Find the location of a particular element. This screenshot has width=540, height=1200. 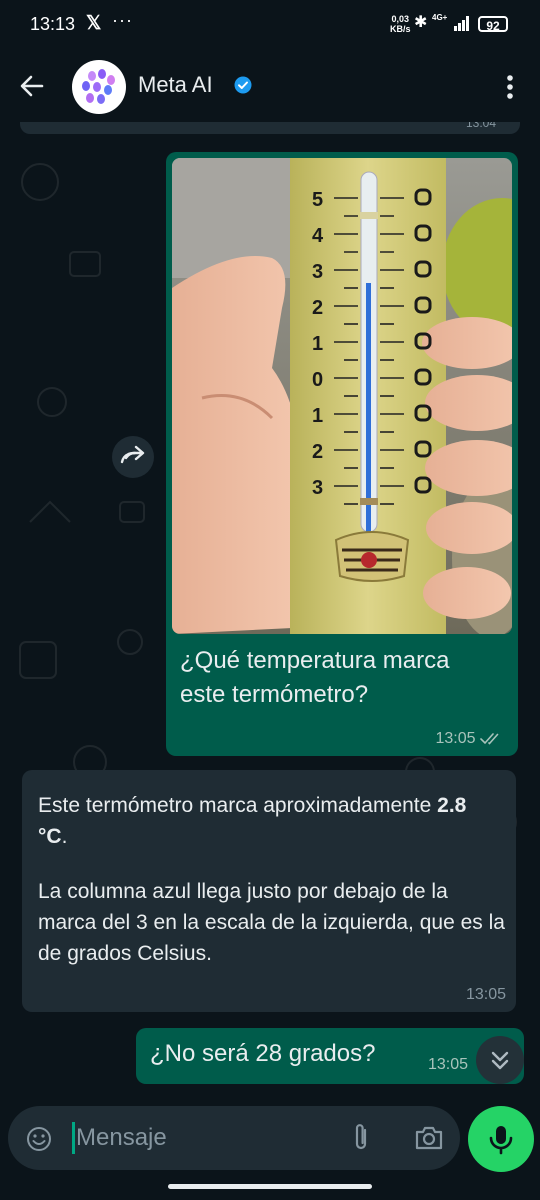

svg-text: 4 is located at coordinates (318, 236).